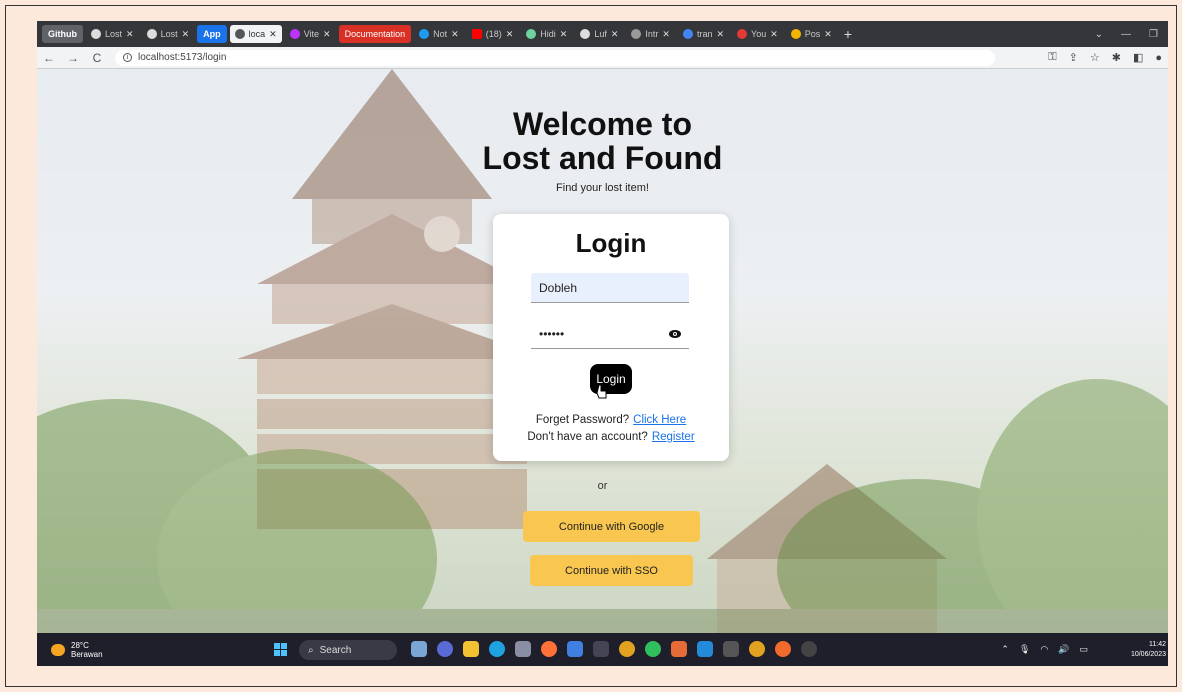 The height and width of the screenshot is (692, 1182). What do you see at coordinates (602, 486) in the screenshot?
I see `or-divider: or` at bounding box center [602, 486].